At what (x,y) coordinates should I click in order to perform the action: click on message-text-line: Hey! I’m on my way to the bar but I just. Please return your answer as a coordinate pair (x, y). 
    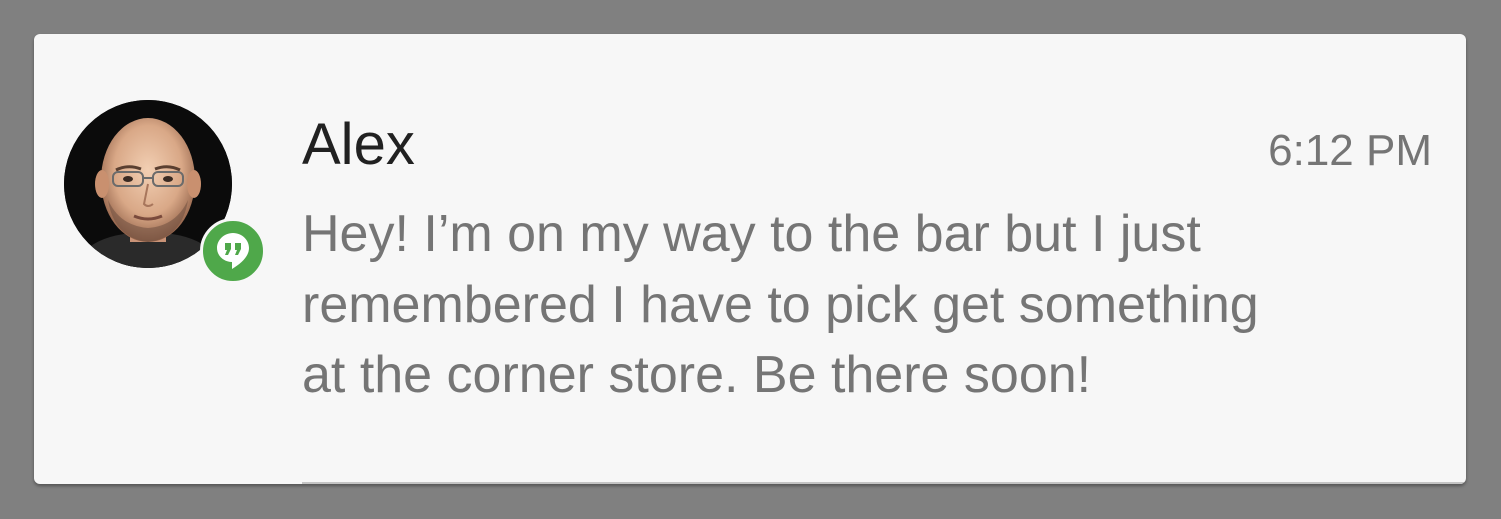
    Looking at the image, I should click on (751, 234).